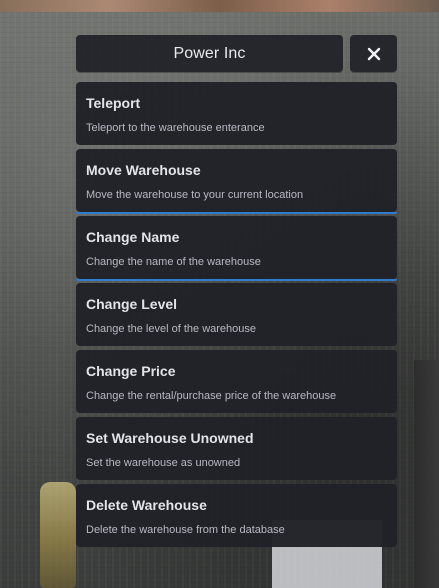  Describe the element at coordinates (171, 329) in the screenshot. I see `menu-item-description: Change the level of the warehouse` at that location.